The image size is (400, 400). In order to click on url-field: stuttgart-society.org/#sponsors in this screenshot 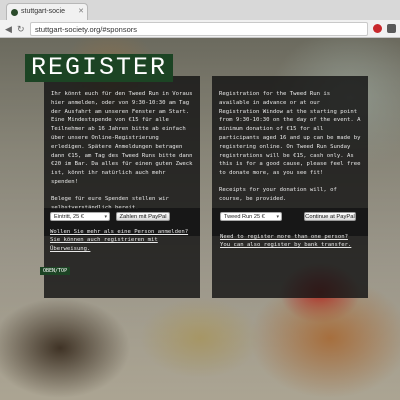, I will do `click(199, 29)`.